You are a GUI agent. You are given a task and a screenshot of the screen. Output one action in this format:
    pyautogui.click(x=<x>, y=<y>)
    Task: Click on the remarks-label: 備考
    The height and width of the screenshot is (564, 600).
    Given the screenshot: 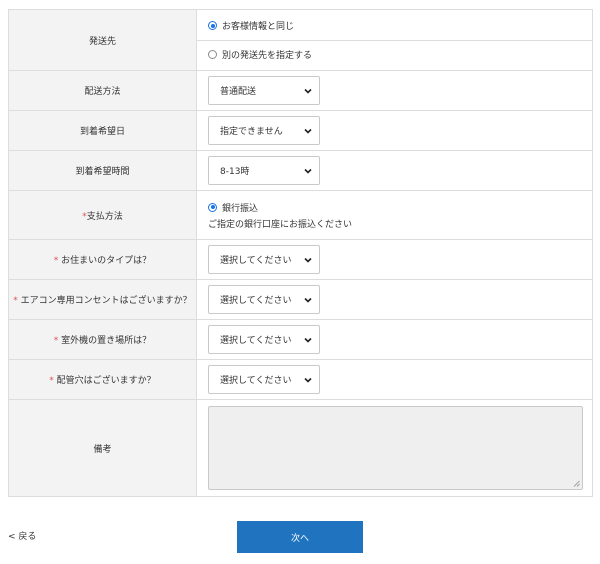 What is the action you would take?
    pyautogui.click(x=102, y=448)
    